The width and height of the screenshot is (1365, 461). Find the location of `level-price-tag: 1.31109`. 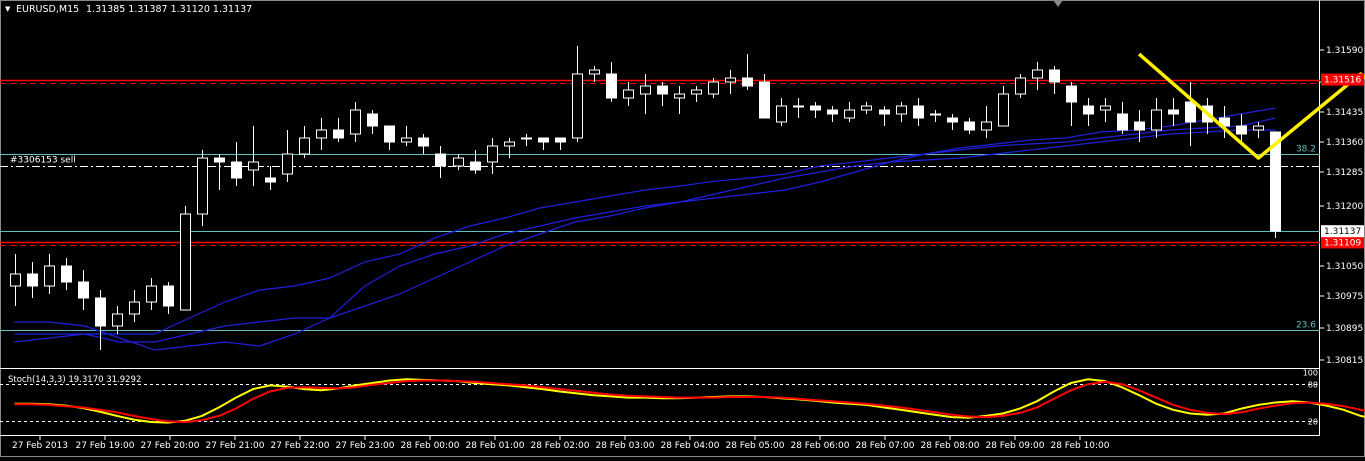

level-price-tag: 1.31109 is located at coordinates (1342, 242).